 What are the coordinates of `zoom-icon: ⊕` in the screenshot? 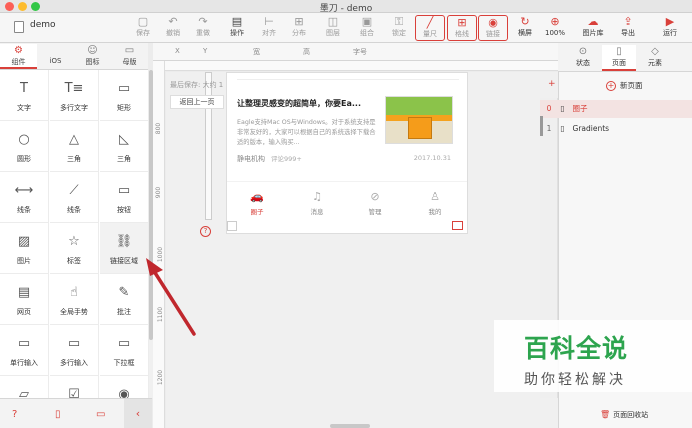 It's located at (555, 21).